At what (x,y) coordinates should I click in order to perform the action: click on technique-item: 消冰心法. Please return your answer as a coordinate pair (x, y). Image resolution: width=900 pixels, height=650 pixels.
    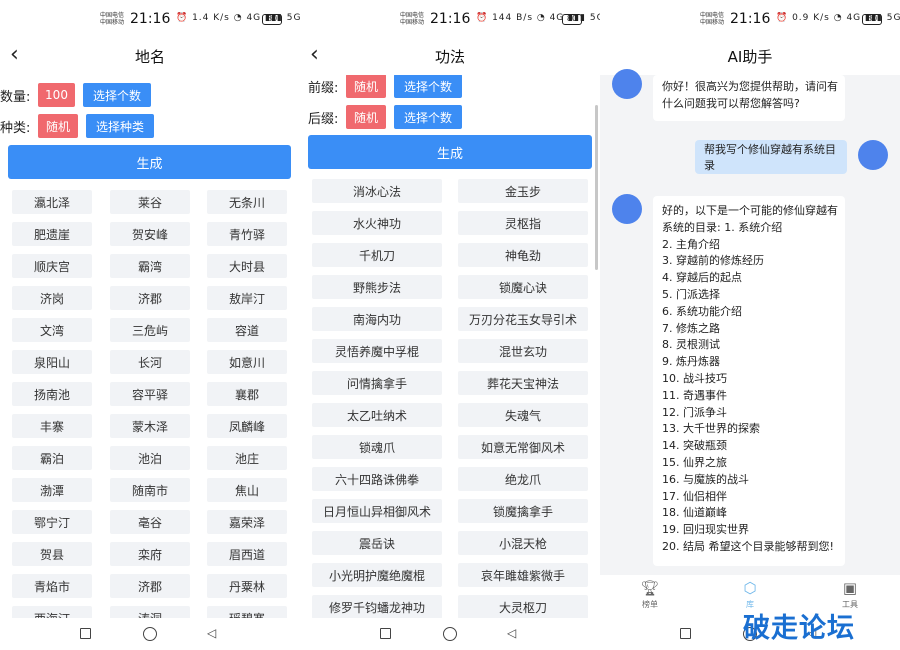
    Looking at the image, I should click on (377, 191).